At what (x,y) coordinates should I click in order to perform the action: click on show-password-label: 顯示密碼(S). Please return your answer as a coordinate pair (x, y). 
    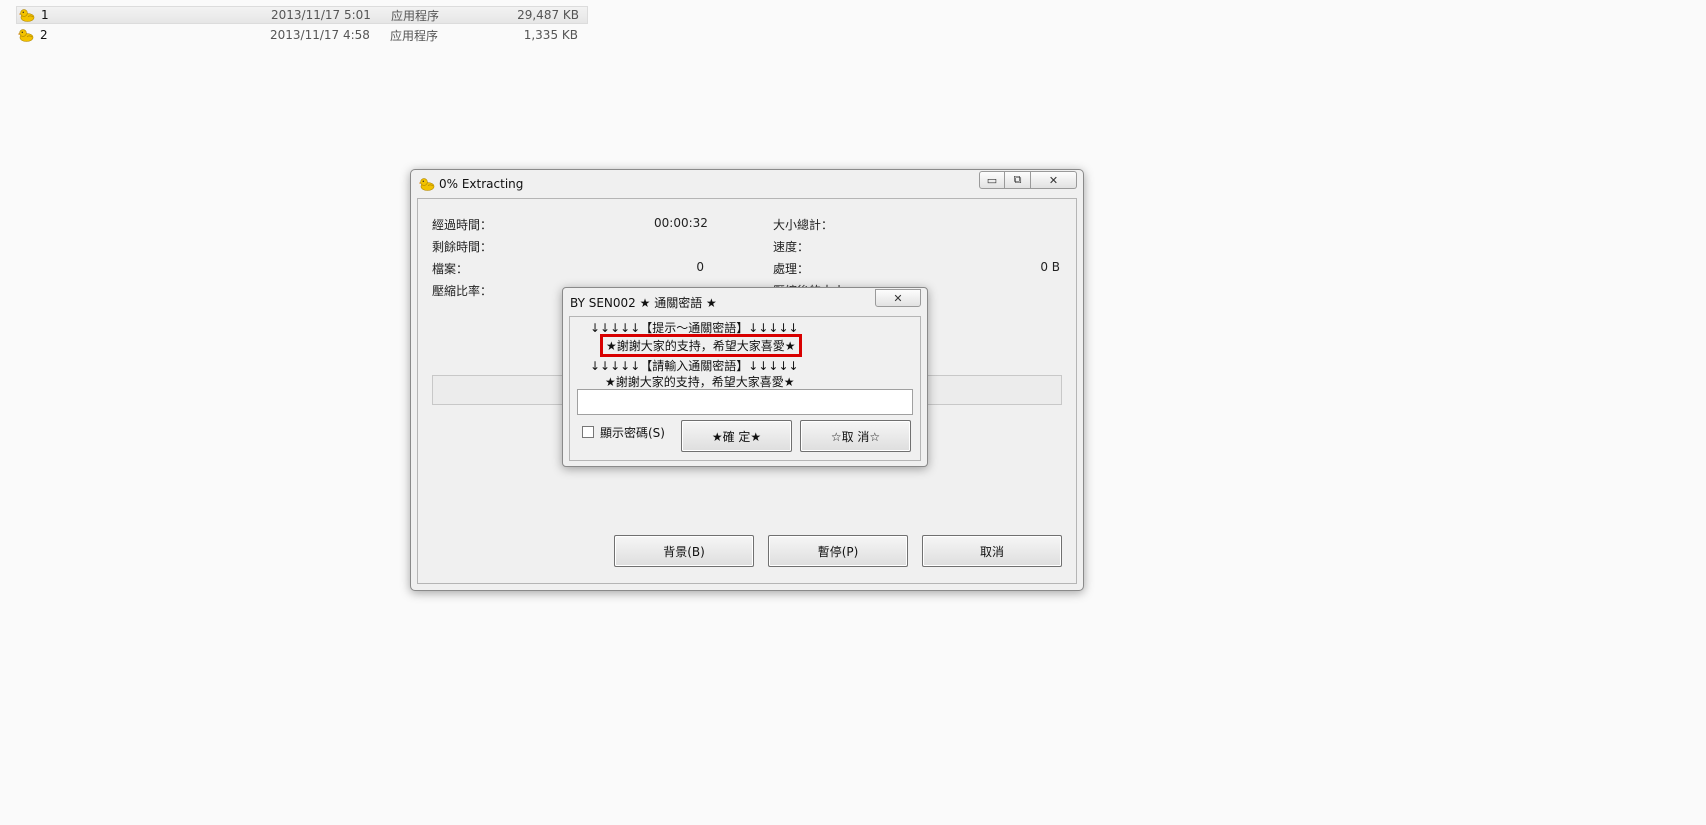
    Looking at the image, I should click on (632, 432).